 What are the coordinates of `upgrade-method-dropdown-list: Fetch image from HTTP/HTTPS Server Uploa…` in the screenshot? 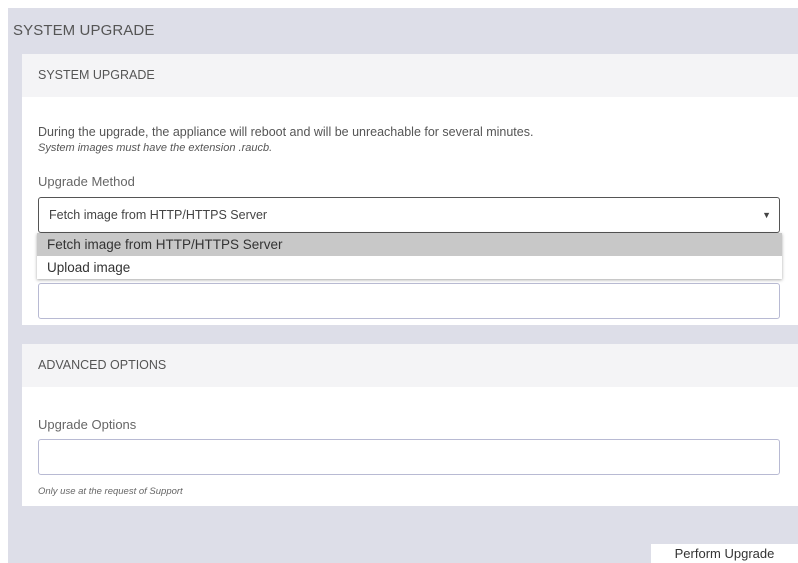 It's located at (409, 256).